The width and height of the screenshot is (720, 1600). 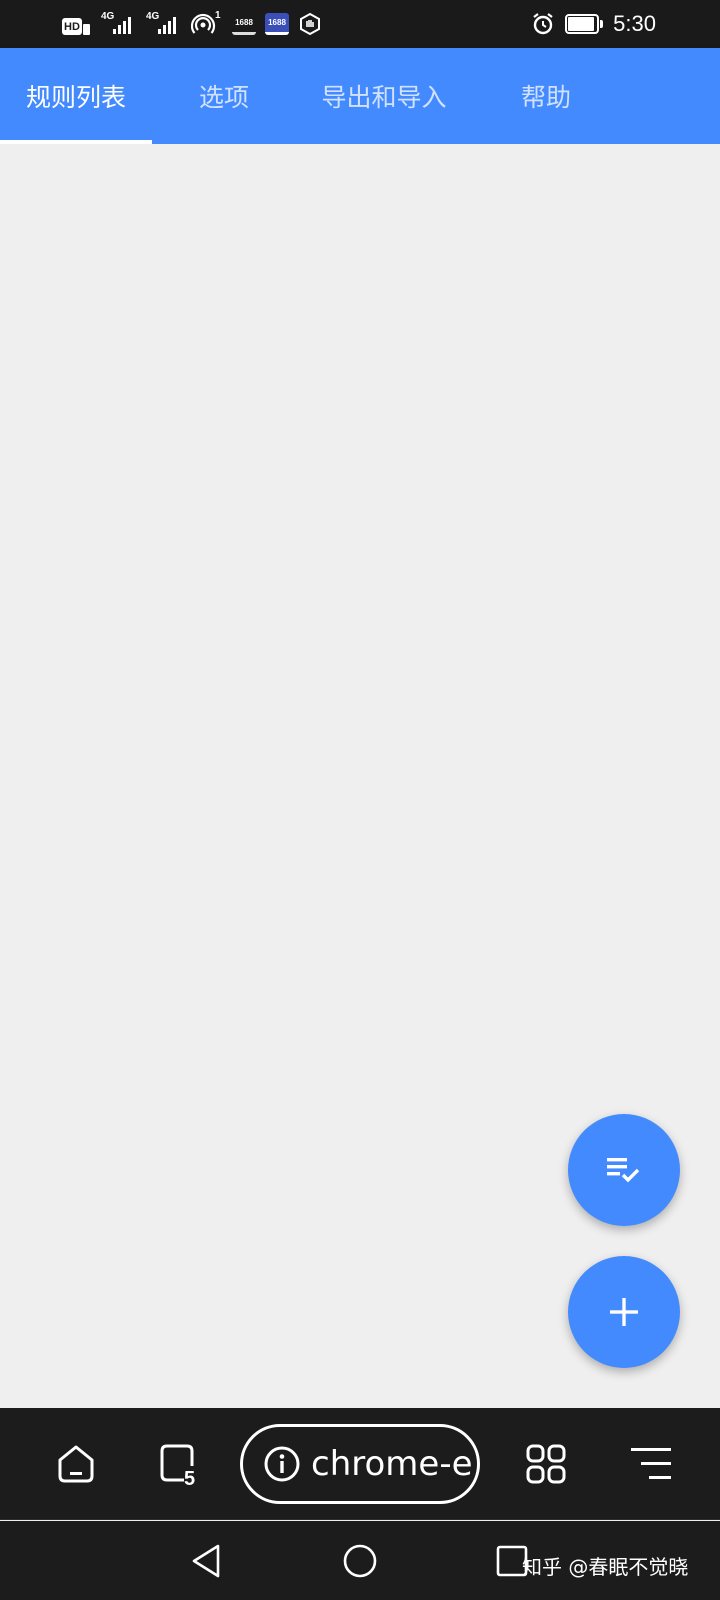 I want to click on apps-grid-icon, so click(x=546, y=1464).